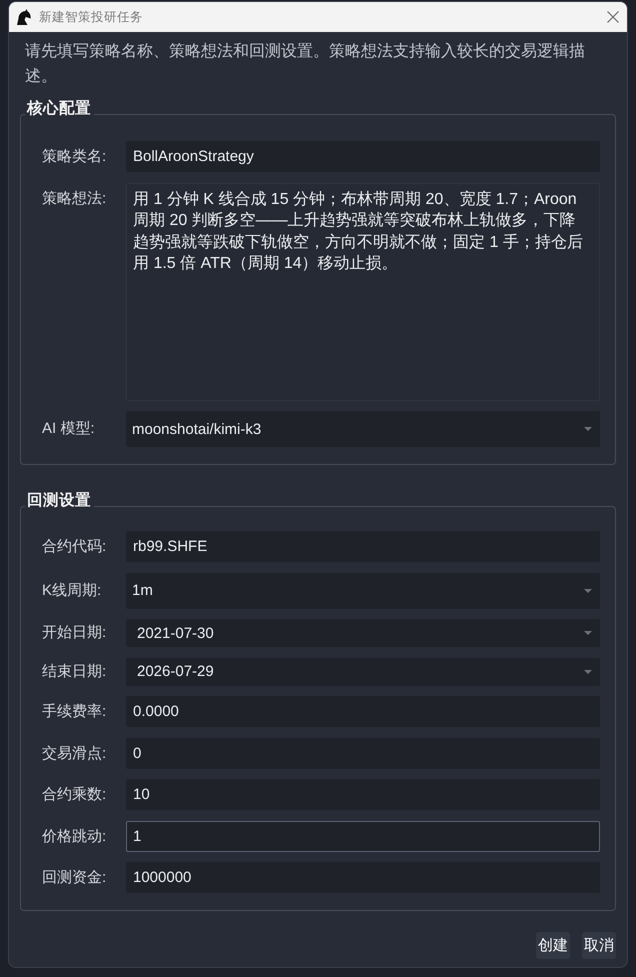 The image size is (636, 977). I want to click on text-field: 1000000, so click(363, 877).